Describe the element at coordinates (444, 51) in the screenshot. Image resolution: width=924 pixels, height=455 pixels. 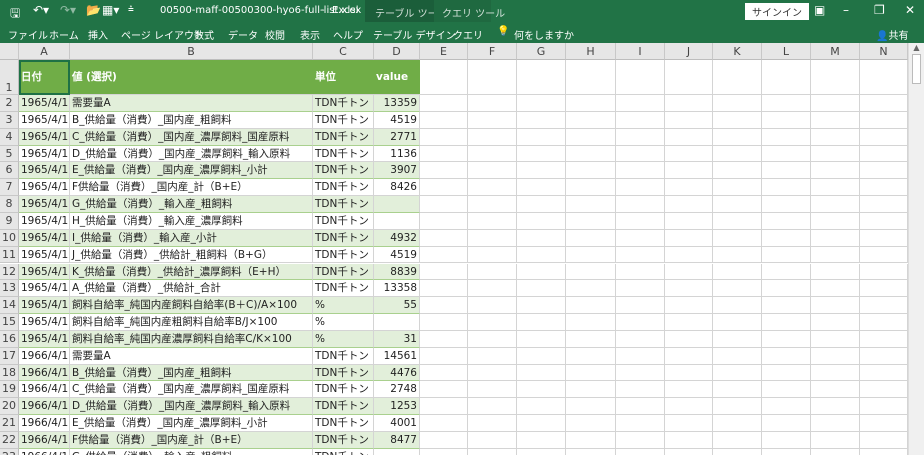
I see `column-header-E: E` at that location.